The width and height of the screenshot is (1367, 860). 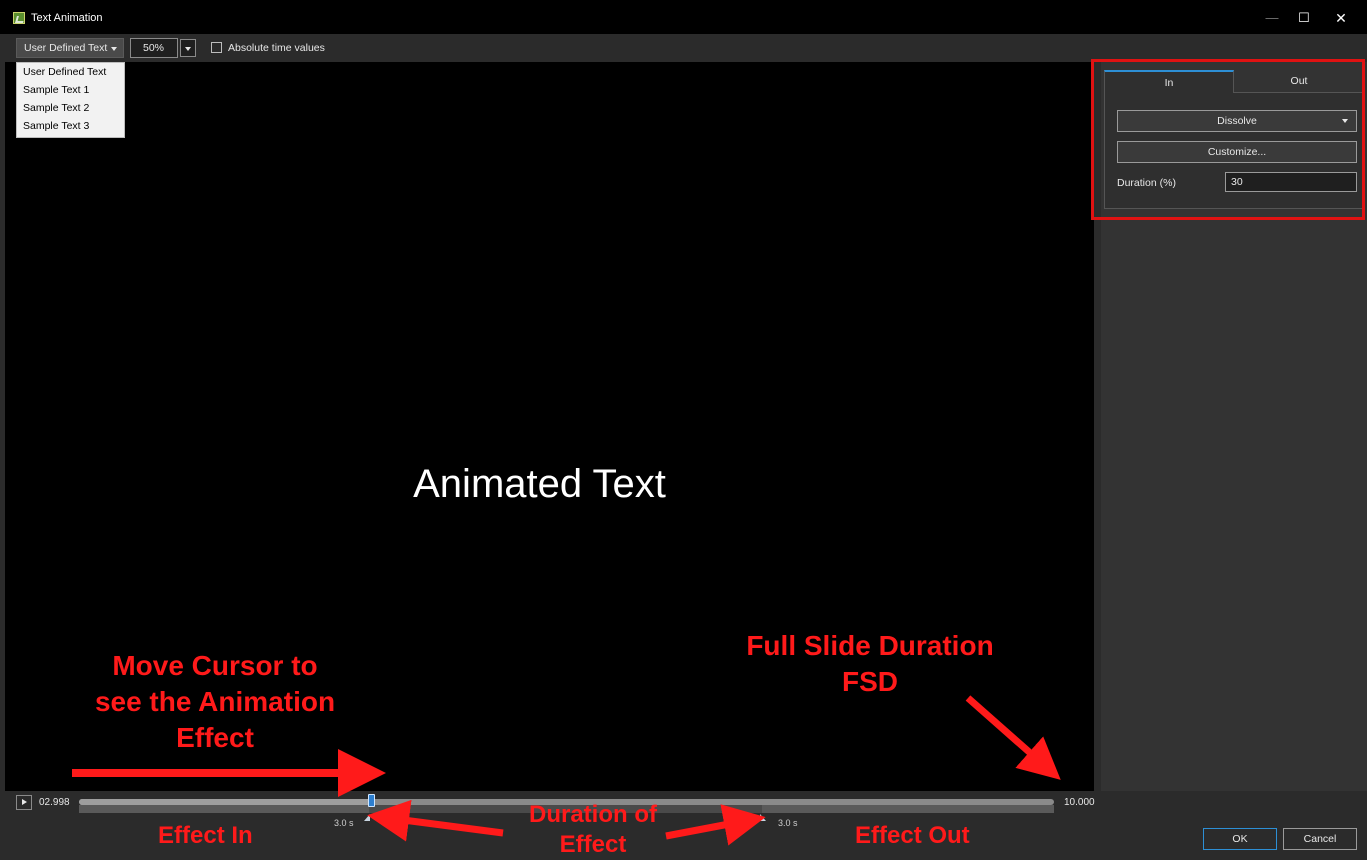 I want to click on effect-in-band, so click(x=224, y=809).